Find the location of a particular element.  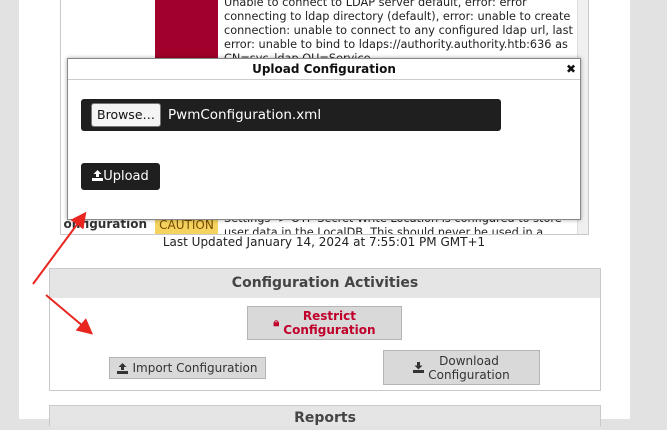

section-title: Configuration Activities is located at coordinates (325, 283).